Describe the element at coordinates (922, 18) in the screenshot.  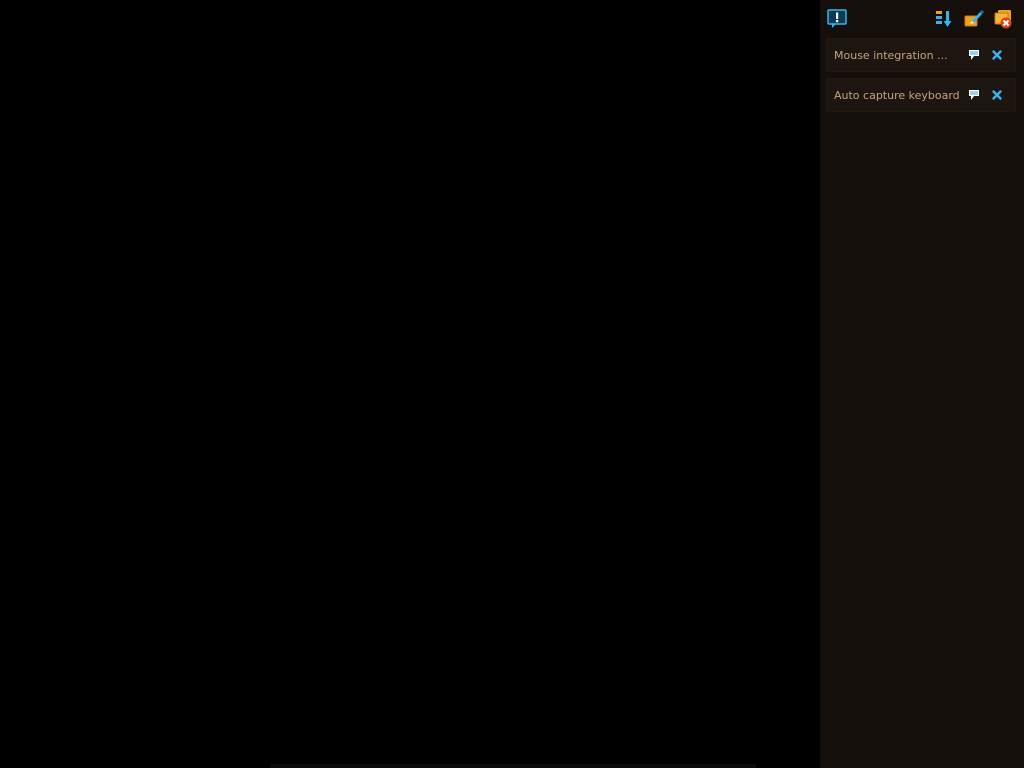
I see `notification-toolbar` at that location.